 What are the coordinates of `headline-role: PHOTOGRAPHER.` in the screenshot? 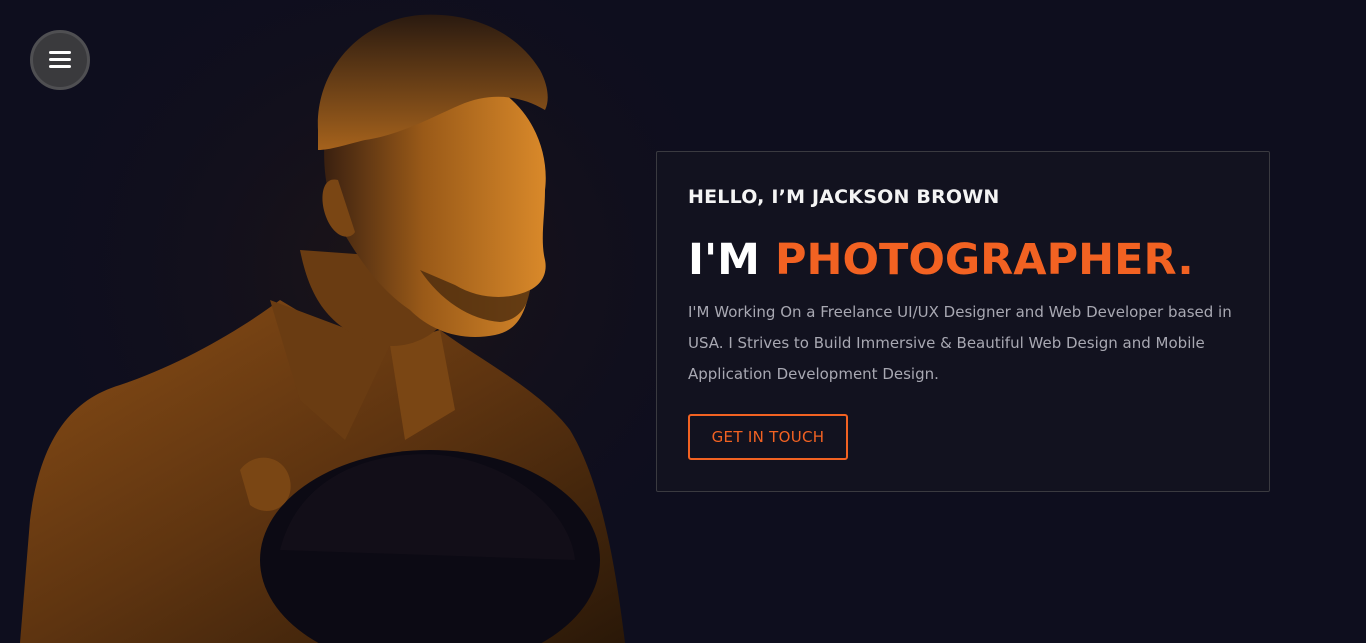 It's located at (984, 260).